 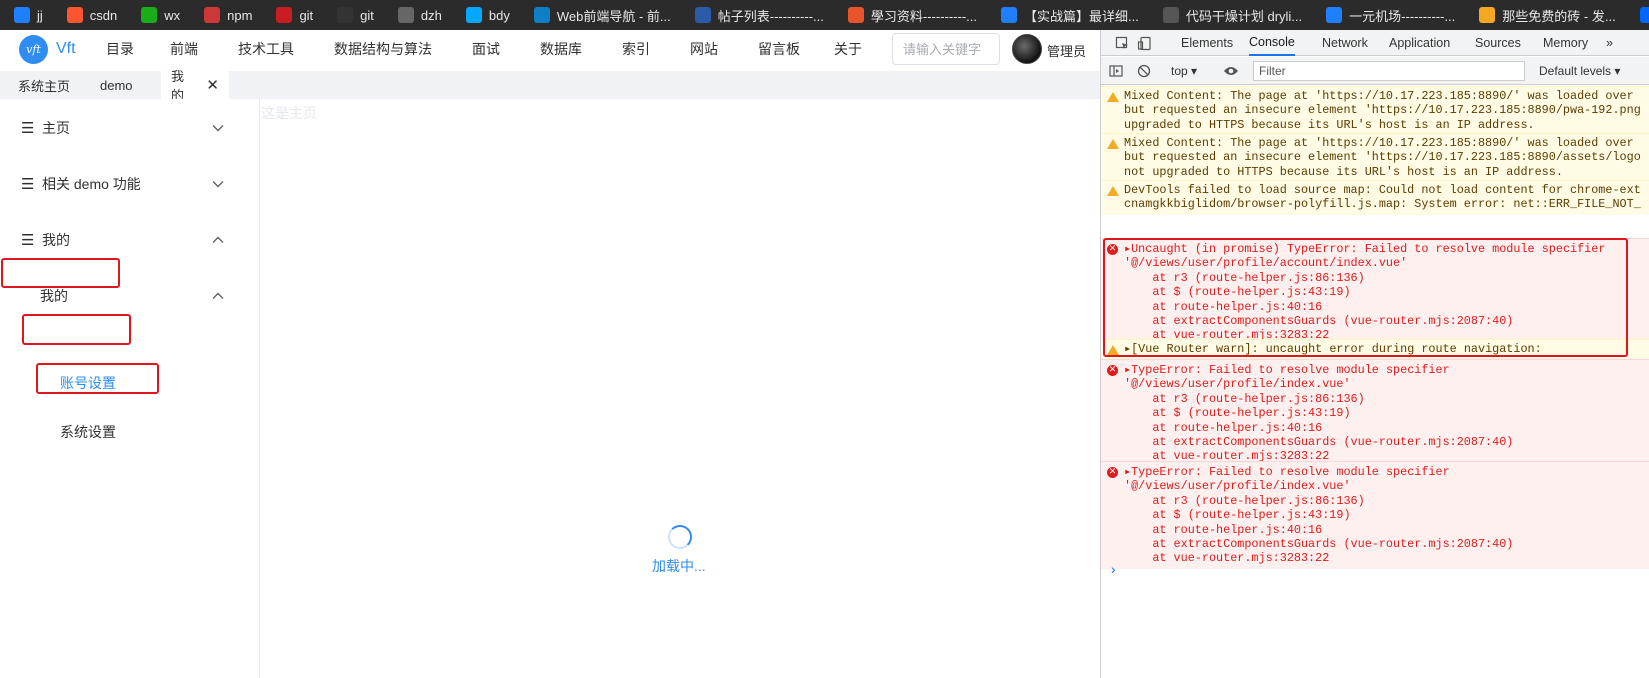 What do you see at coordinates (130, 128) in the screenshot?
I see `sidebar-item-home: ☰ 主页` at bounding box center [130, 128].